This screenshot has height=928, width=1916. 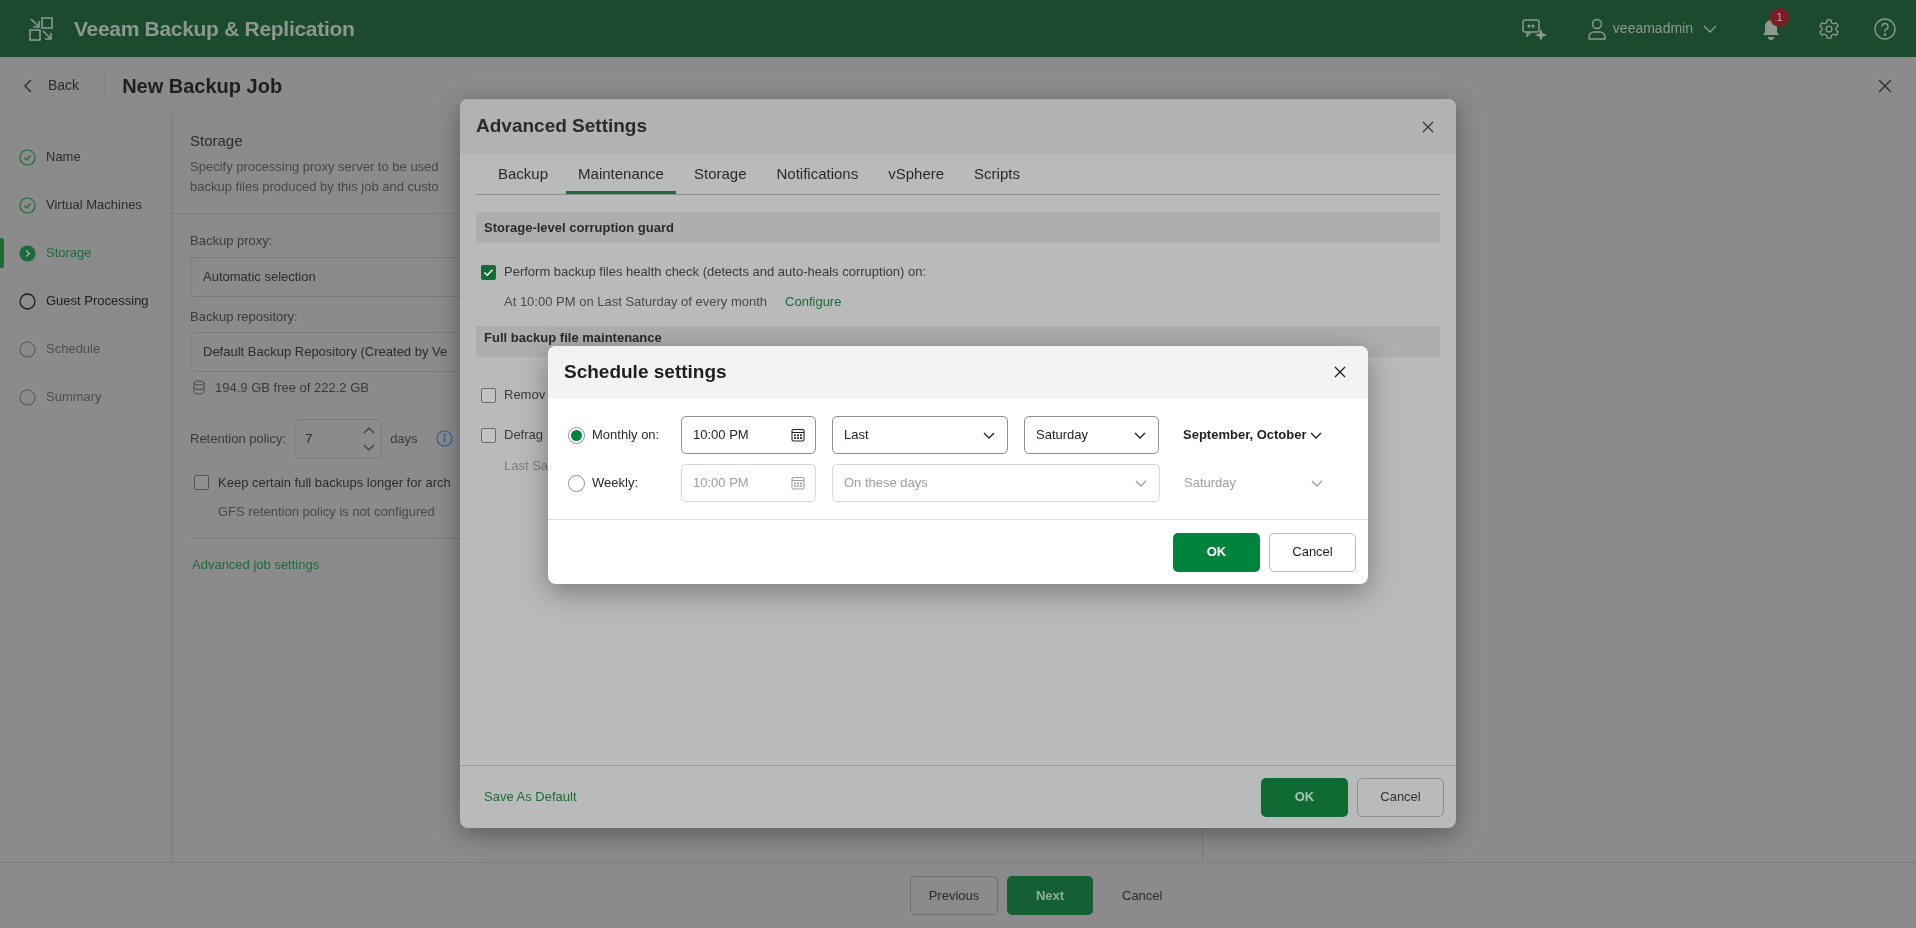 I want to click on dropdown: Saturday, so click(x=1091, y=435).